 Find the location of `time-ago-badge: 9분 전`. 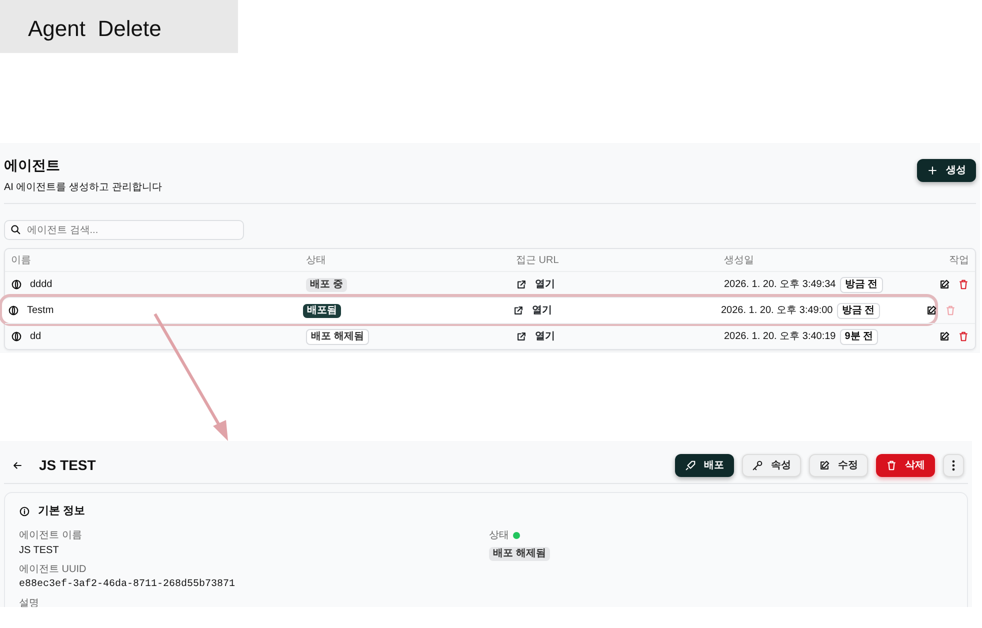

time-ago-badge: 9분 전 is located at coordinates (859, 336).